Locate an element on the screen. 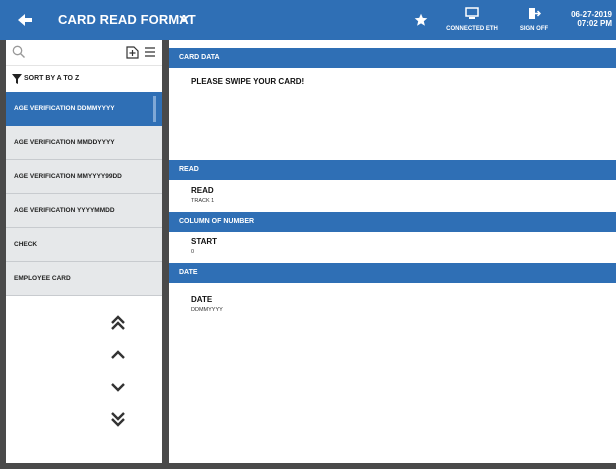 This screenshot has height=469, width=616. sign-off-button: SIGN OFF is located at coordinates (534, 19).